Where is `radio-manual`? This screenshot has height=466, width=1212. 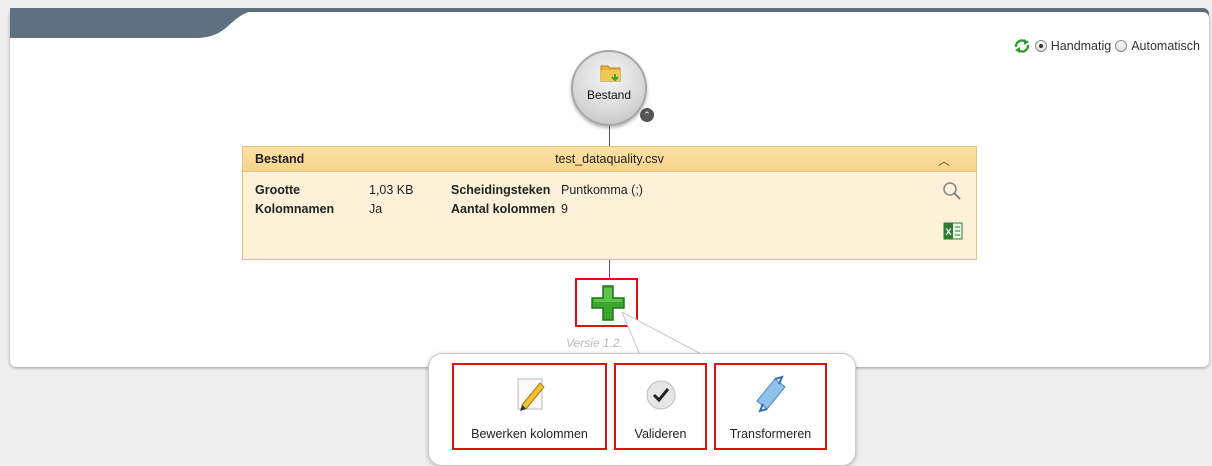 radio-manual is located at coordinates (1040, 46).